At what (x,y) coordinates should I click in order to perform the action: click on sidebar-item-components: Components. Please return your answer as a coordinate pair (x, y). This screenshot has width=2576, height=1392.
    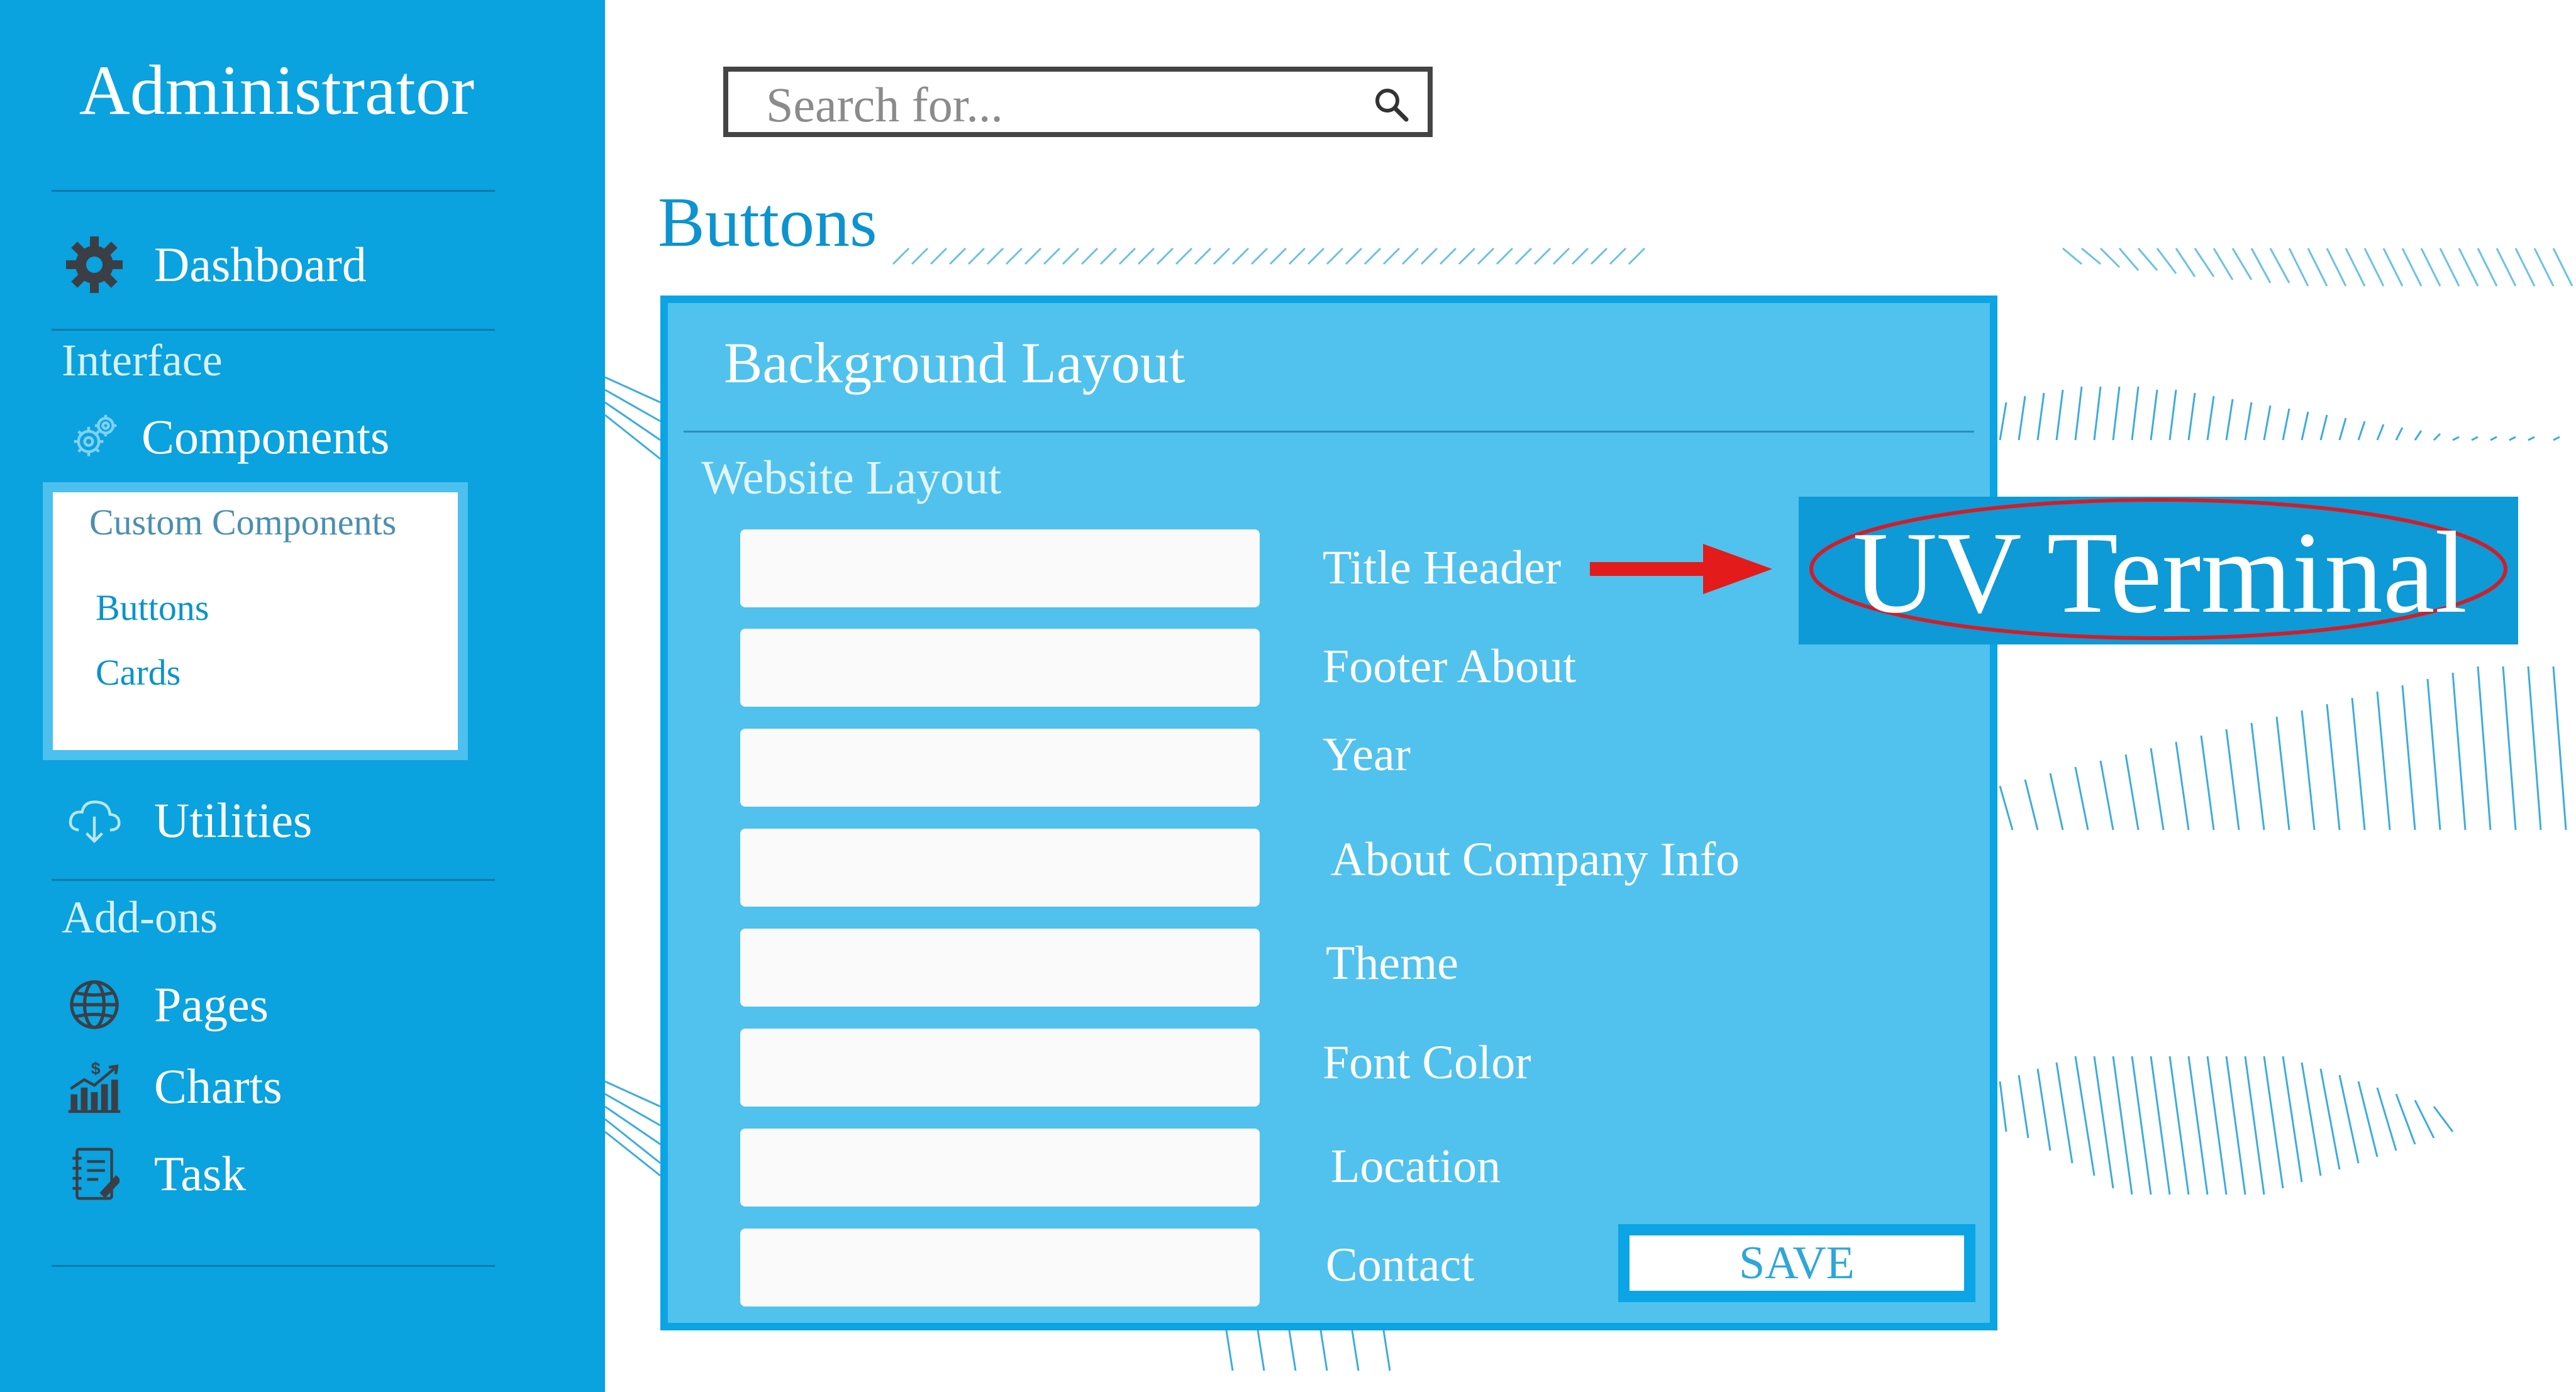
    Looking at the image, I should click on (224, 437).